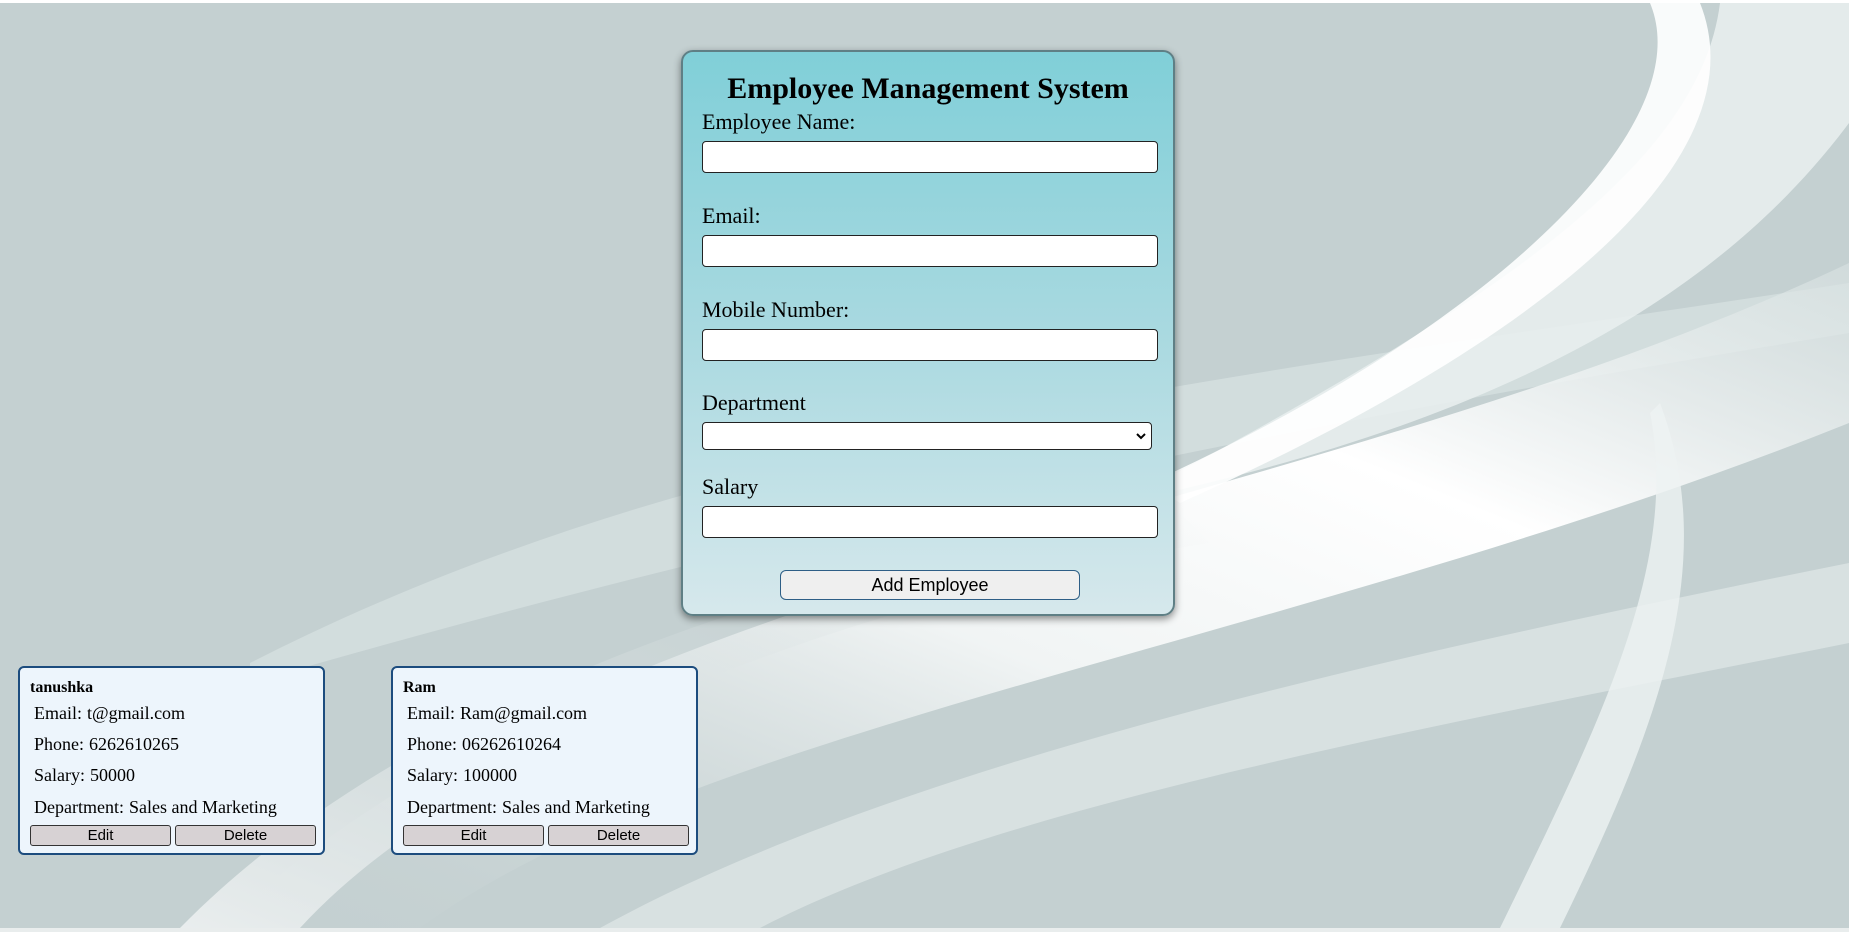 Image resolution: width=1849 pixels, height=932 pixels. What do you see at coordinates (930, 585) in the screenshot?
I see `add-employee-button: Add Employee` at bounding box center [930, 585].